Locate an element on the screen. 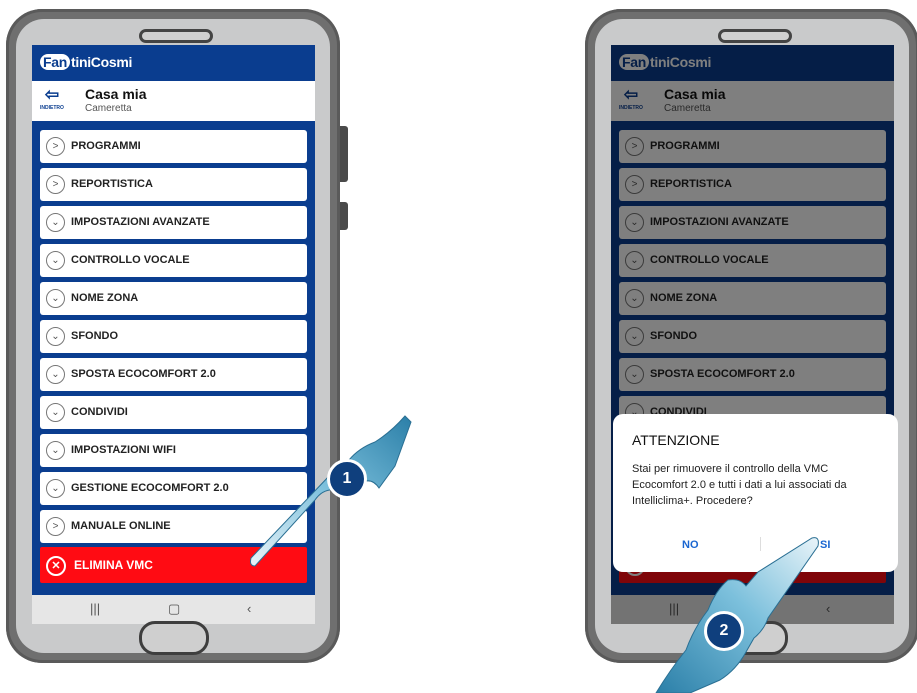  menu-item-sfondo: ⌄SFONDO is located at coordinates (173, 336).